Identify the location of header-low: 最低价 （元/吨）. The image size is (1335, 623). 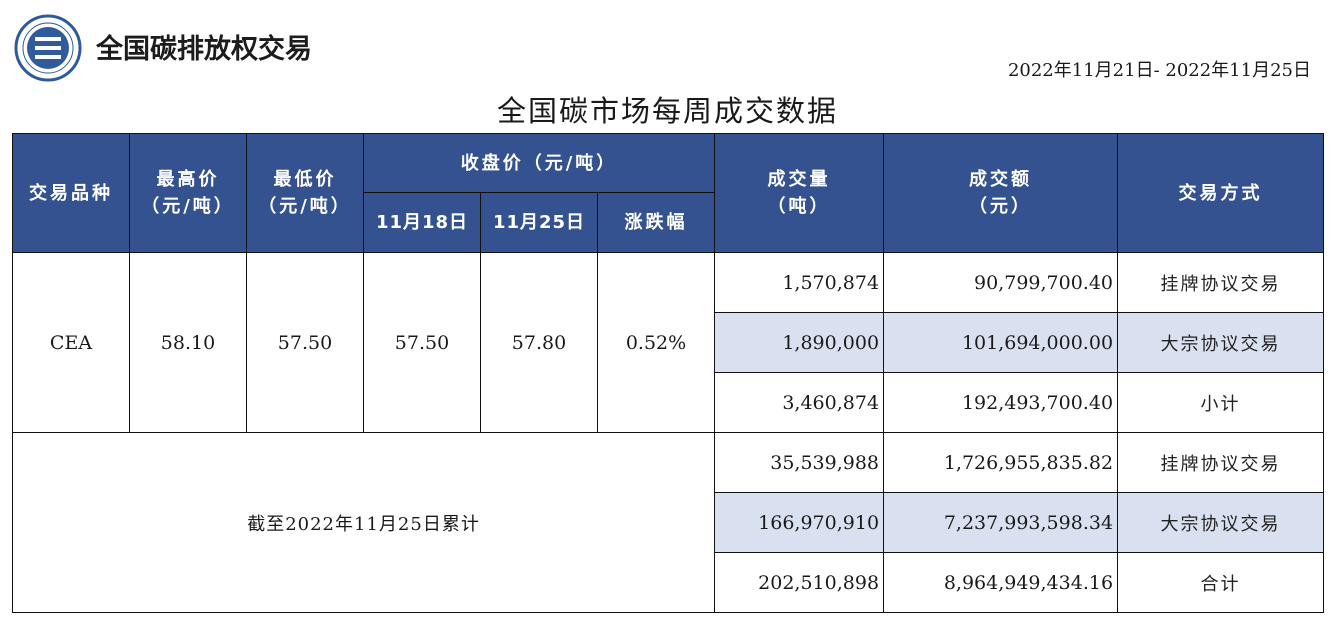
(305, 193).